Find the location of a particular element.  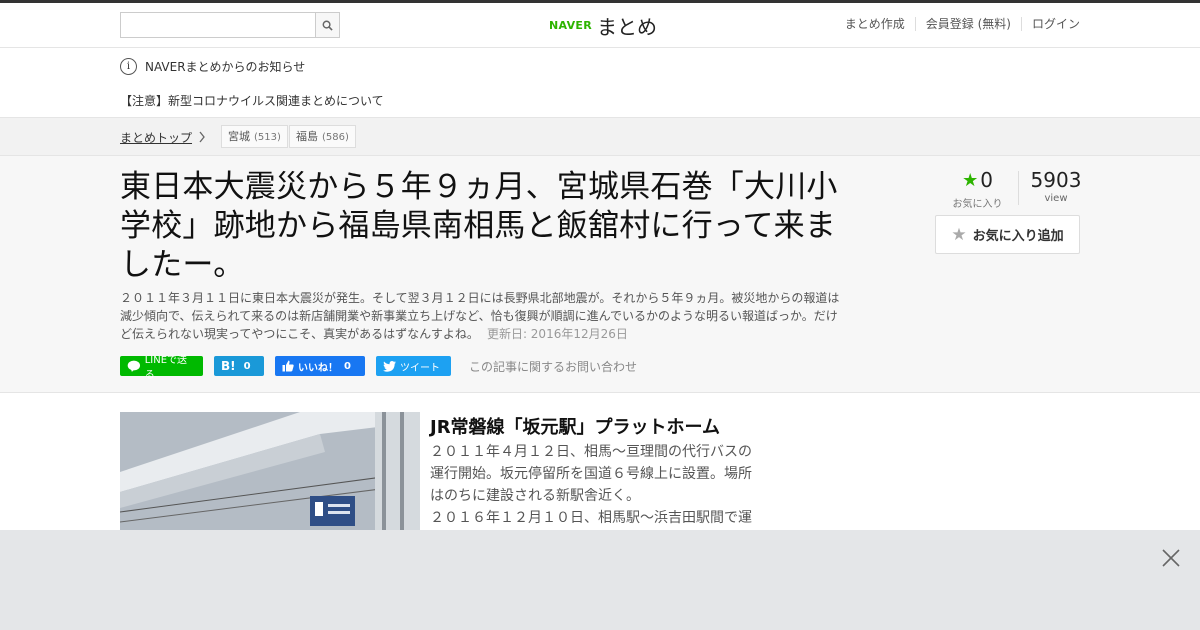

item-title: JR常磐線「坂元駅」プラットホーム is located at coordinates (575, 427).